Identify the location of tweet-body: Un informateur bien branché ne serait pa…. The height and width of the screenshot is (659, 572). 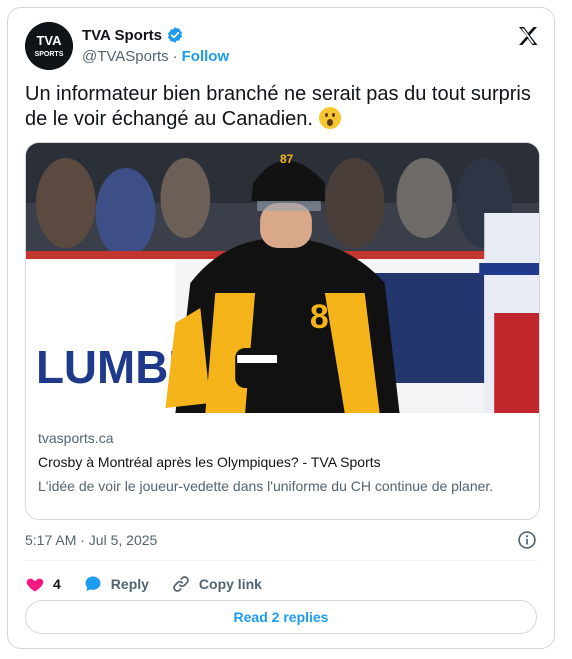
(278, 106).